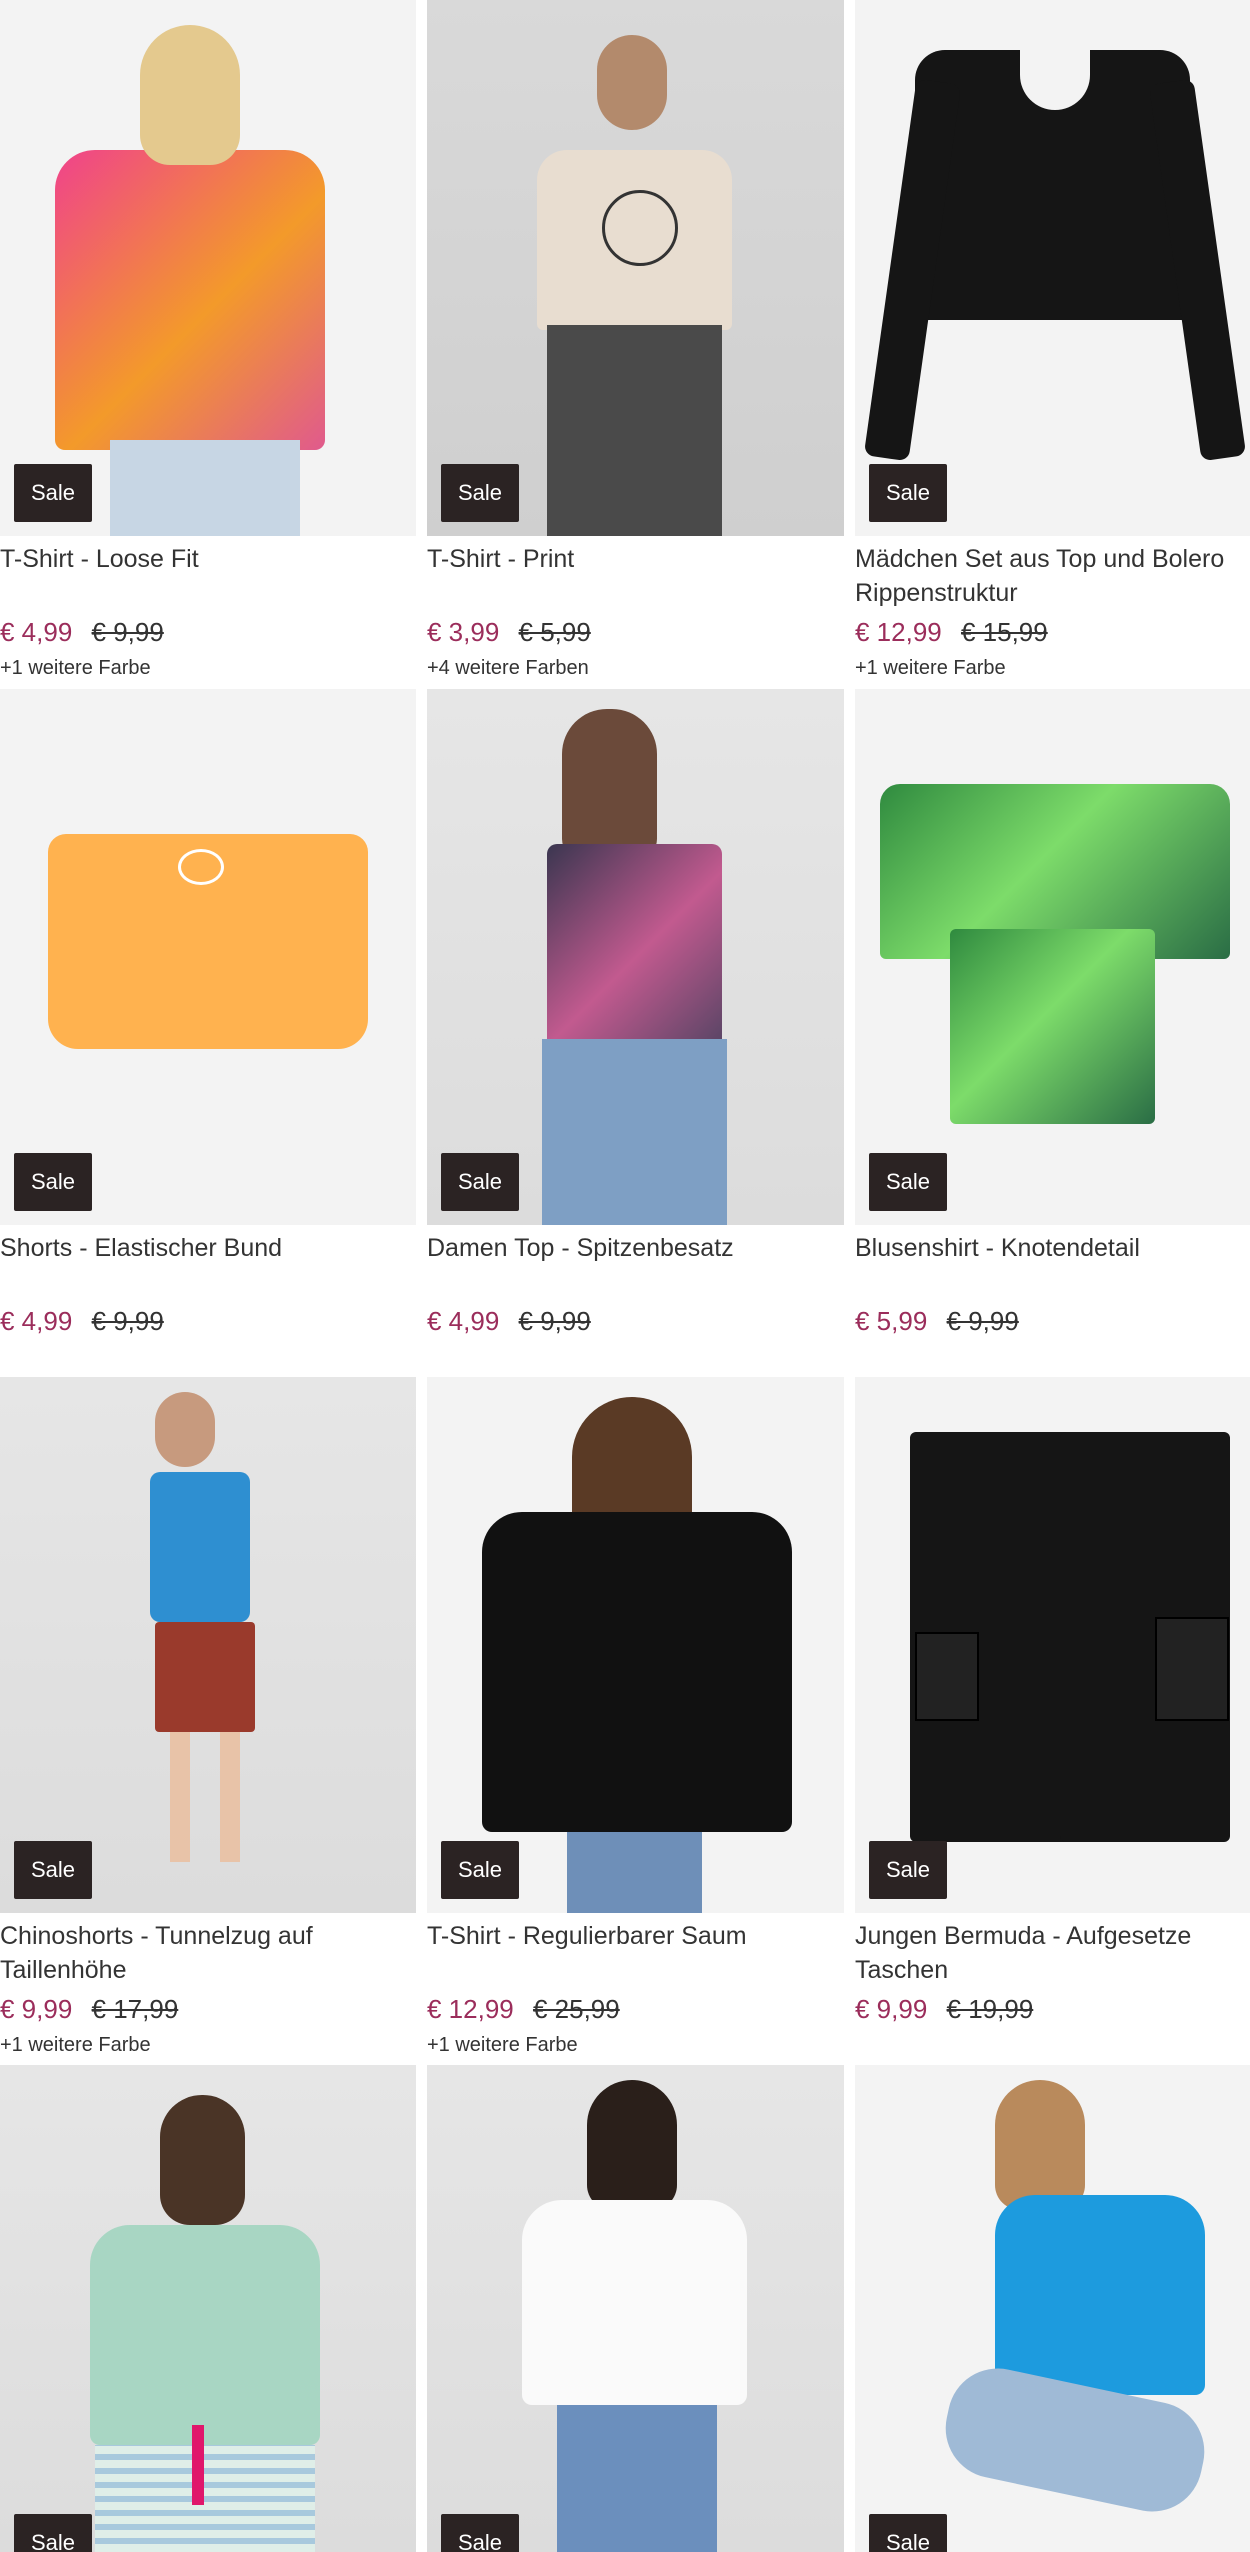 The width and height of the screenshot is (1250, 2552). I want to click on product-title: Shorts - Elastischer Bund, so click(208, 1248).